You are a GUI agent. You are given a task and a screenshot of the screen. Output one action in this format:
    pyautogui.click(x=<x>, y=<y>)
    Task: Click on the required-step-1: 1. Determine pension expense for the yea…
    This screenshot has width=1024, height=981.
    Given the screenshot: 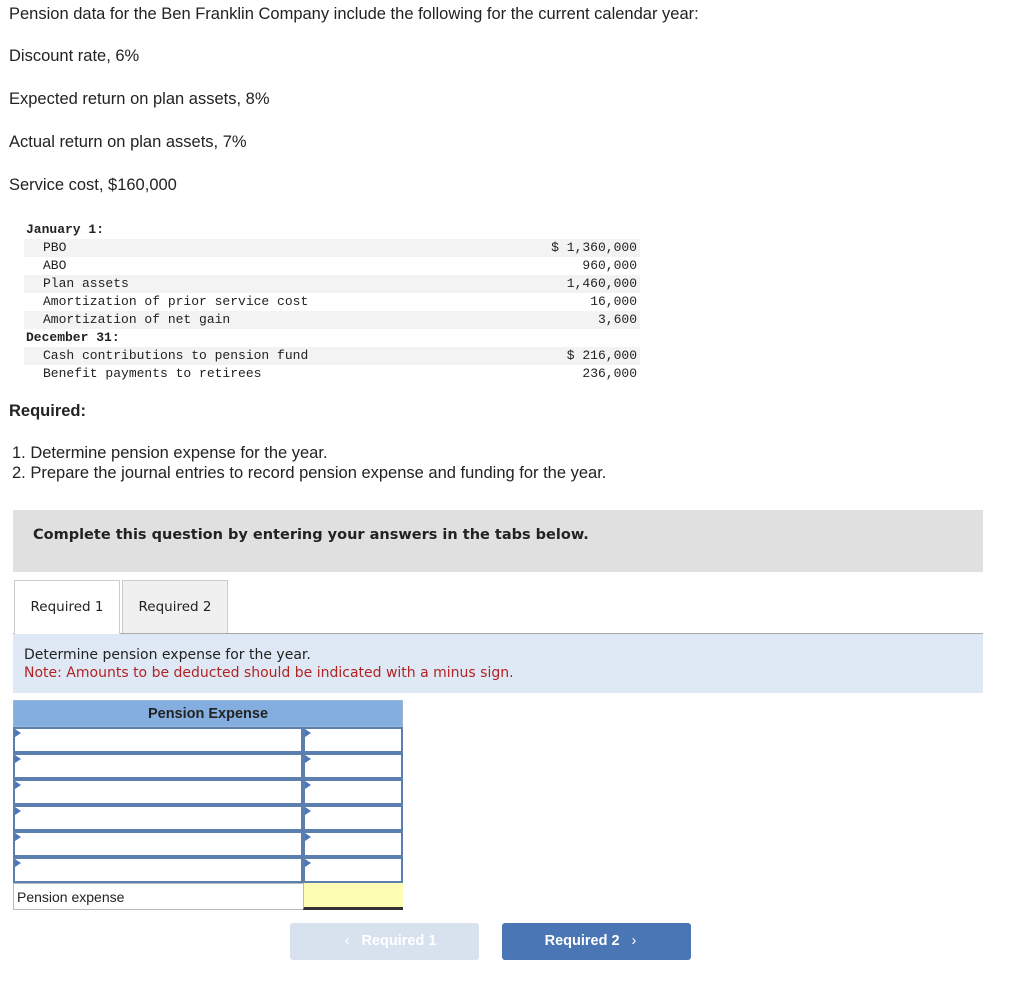 What is the action you would take?
    pyautogui.click(x=170, y=453)
    